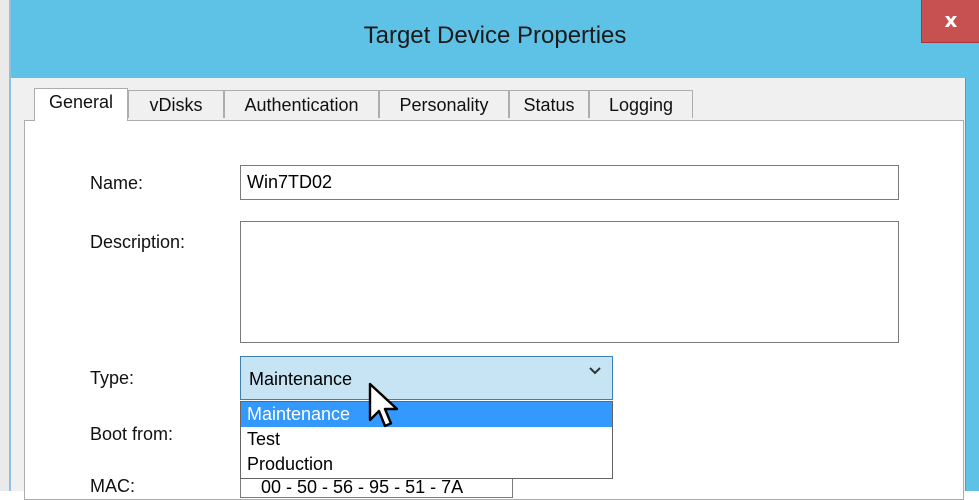 The height and width of the screenshot is (500, 979). I want to click on window-title: Target Device Properties, so click(495, 35).